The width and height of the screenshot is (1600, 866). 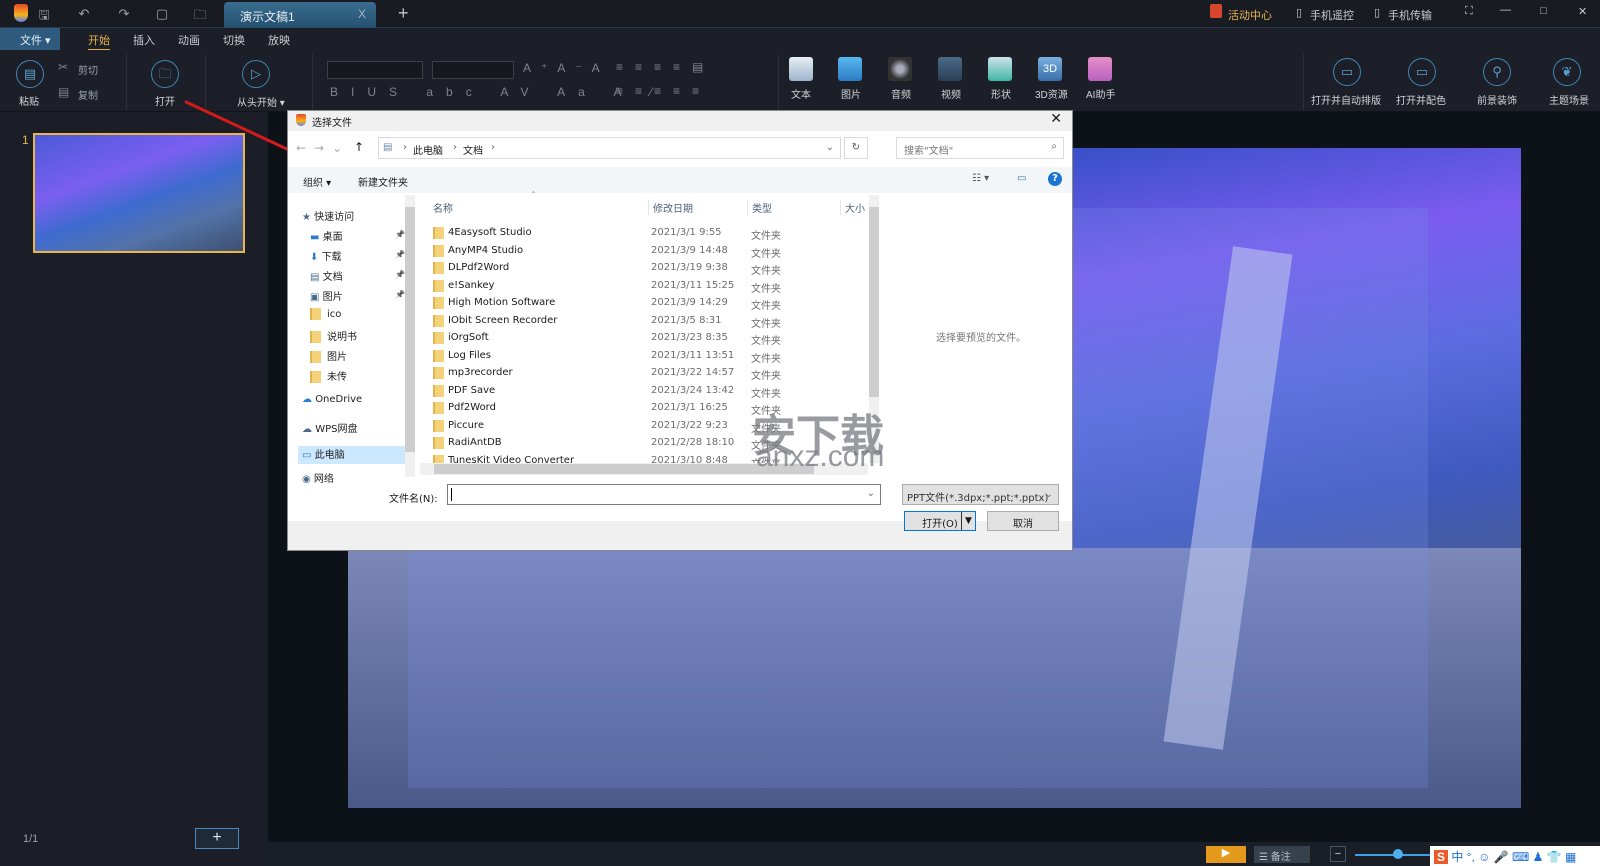 I want to click on ai-assistant-icon, so click(x=1100, y=69).